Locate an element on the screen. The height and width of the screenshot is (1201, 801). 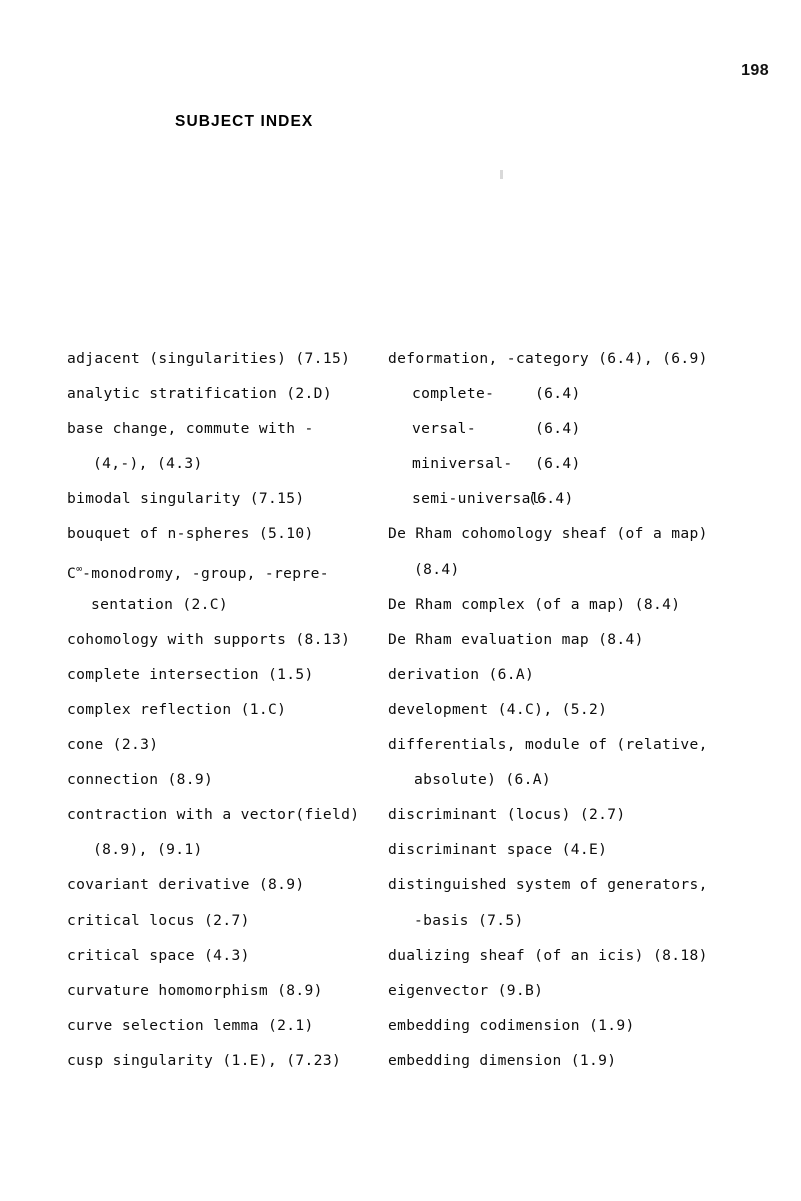
index-entry-prefix: C is located at coordinates (72, 573).